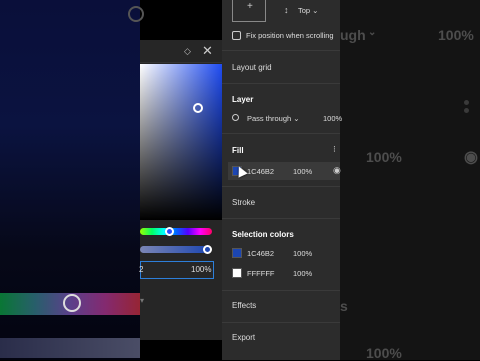 This screenshot has height=361, width=480. What do you see at coordinates (471, 157) in the screenshot?
I see `ghost-eye-icon: ◉` at bounding box center [471, 157].